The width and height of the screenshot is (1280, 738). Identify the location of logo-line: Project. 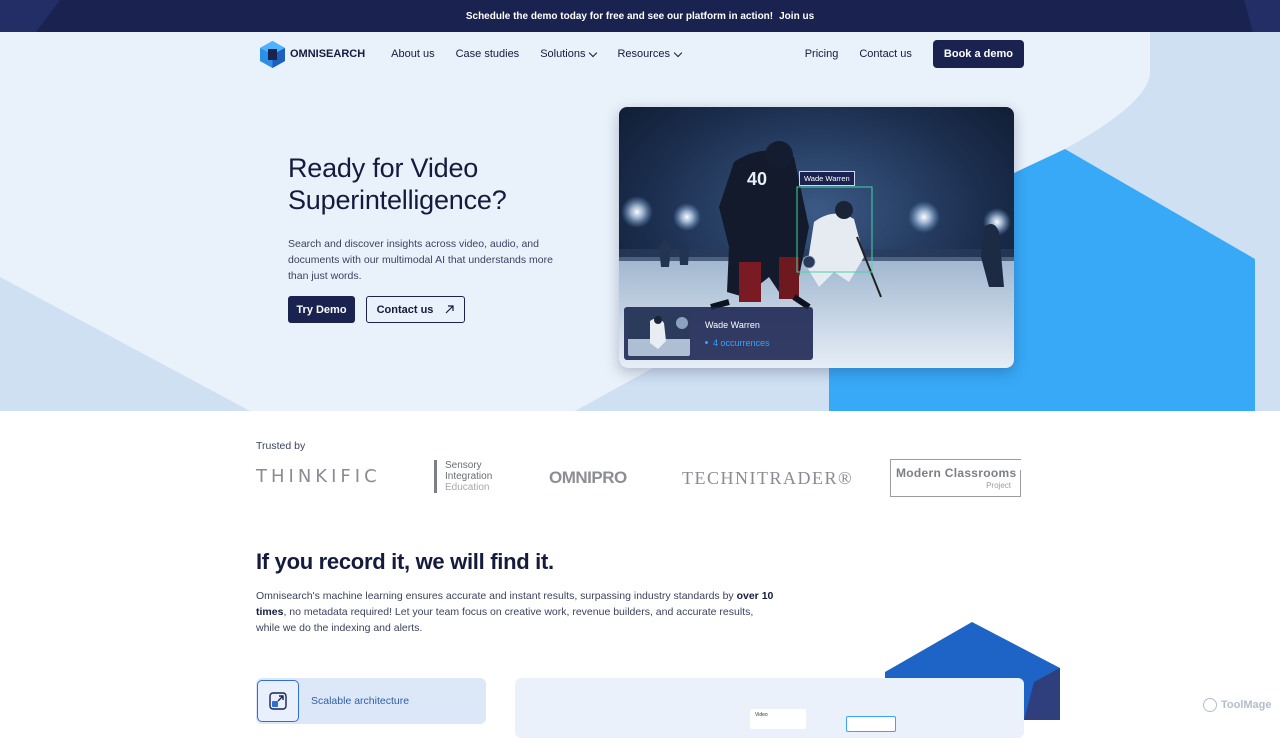
(998, 485).